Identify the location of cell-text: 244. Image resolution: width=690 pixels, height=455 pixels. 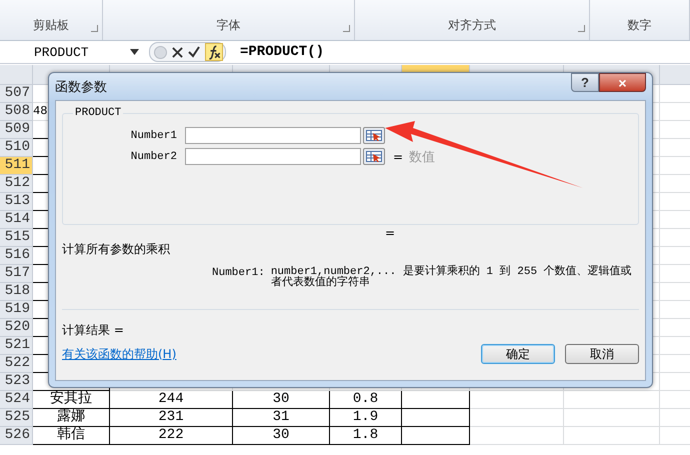
(171, 399).